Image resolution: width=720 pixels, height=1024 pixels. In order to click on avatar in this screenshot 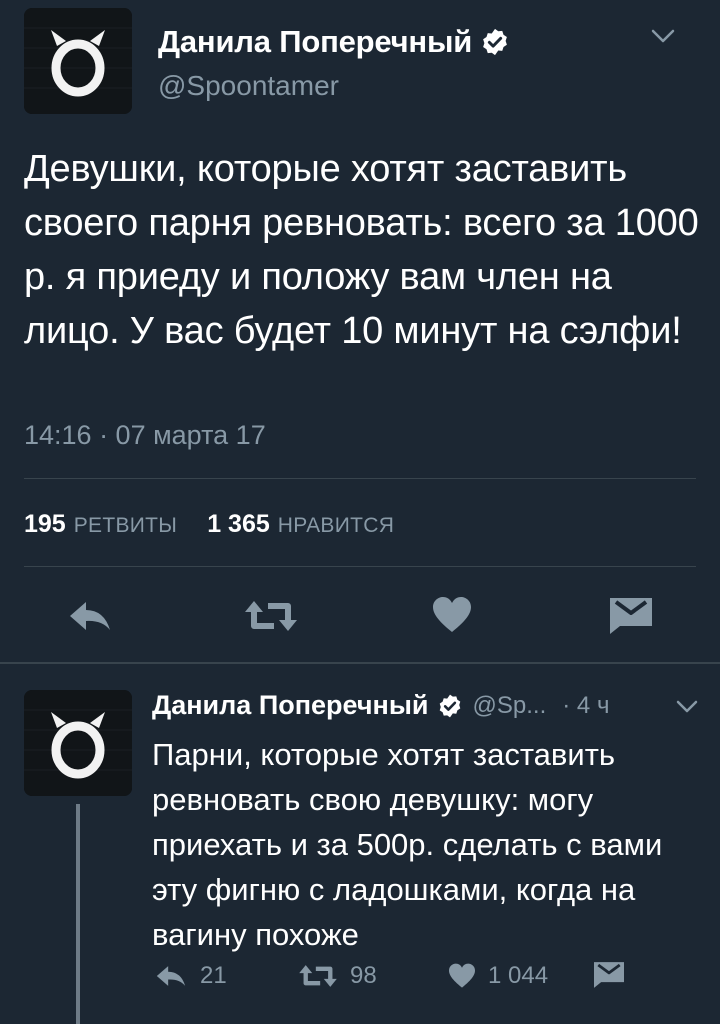, I will do `click(78, 61)`.